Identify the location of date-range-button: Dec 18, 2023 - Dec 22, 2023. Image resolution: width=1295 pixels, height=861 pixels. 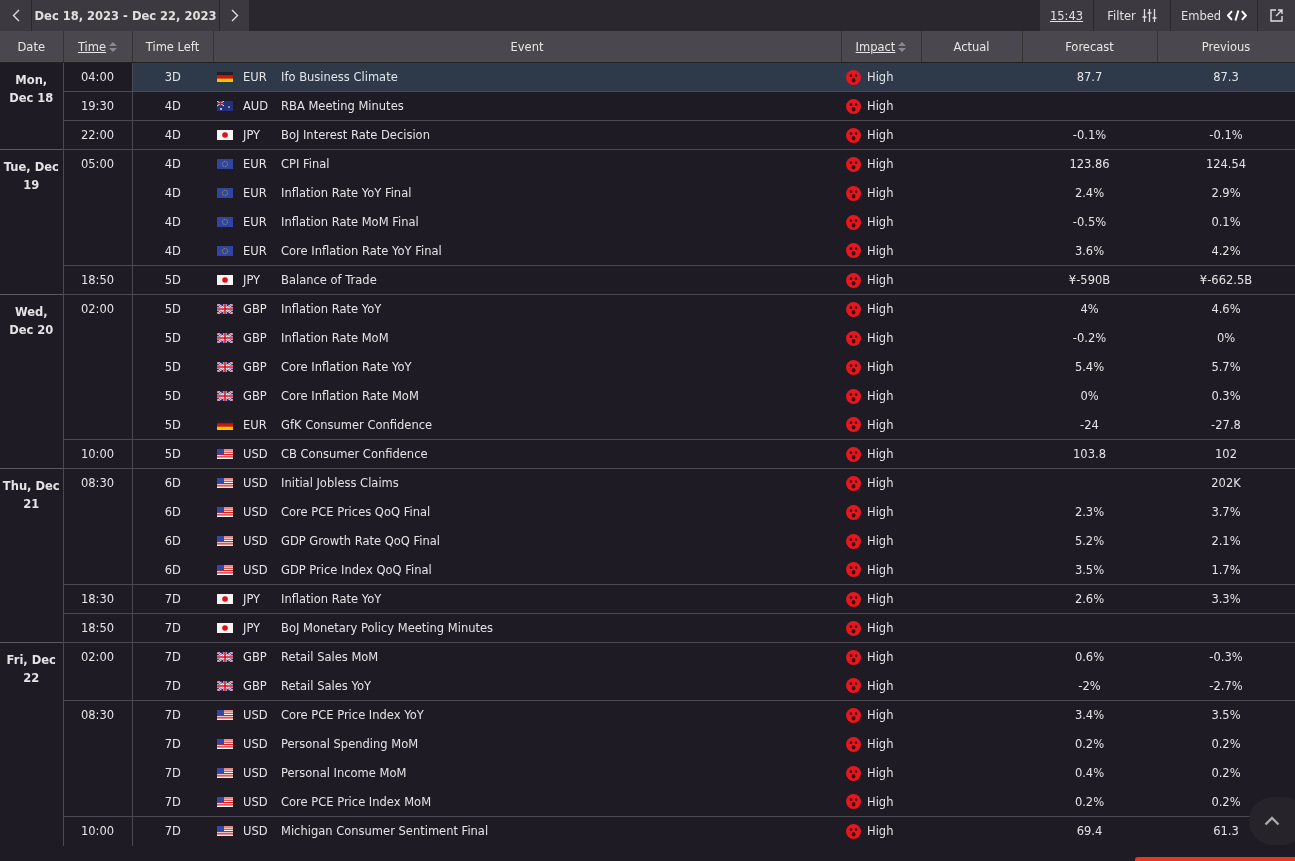
(126, 15).